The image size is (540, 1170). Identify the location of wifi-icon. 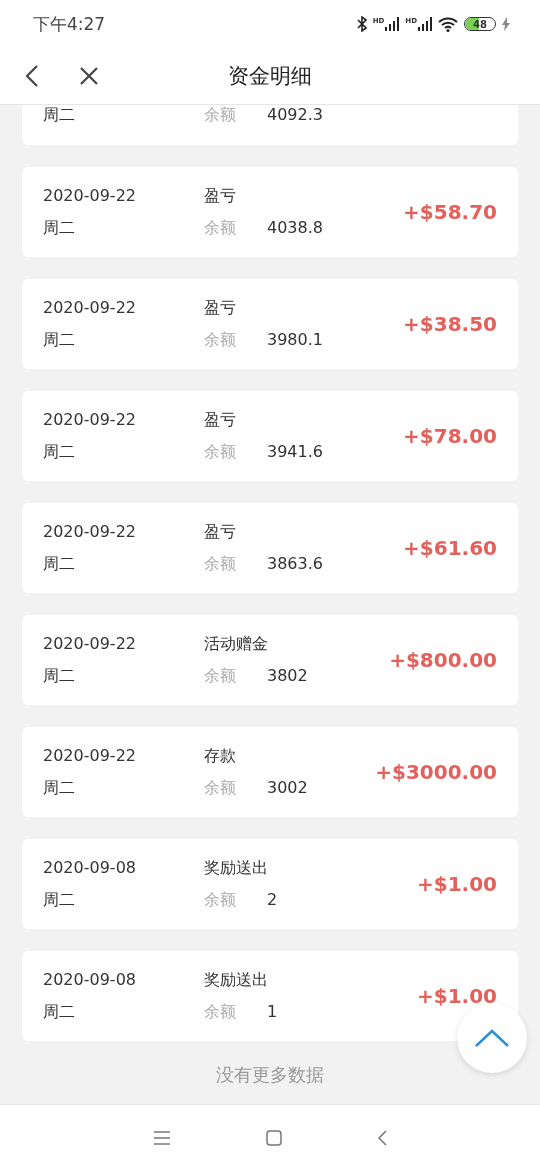
(448, 24).